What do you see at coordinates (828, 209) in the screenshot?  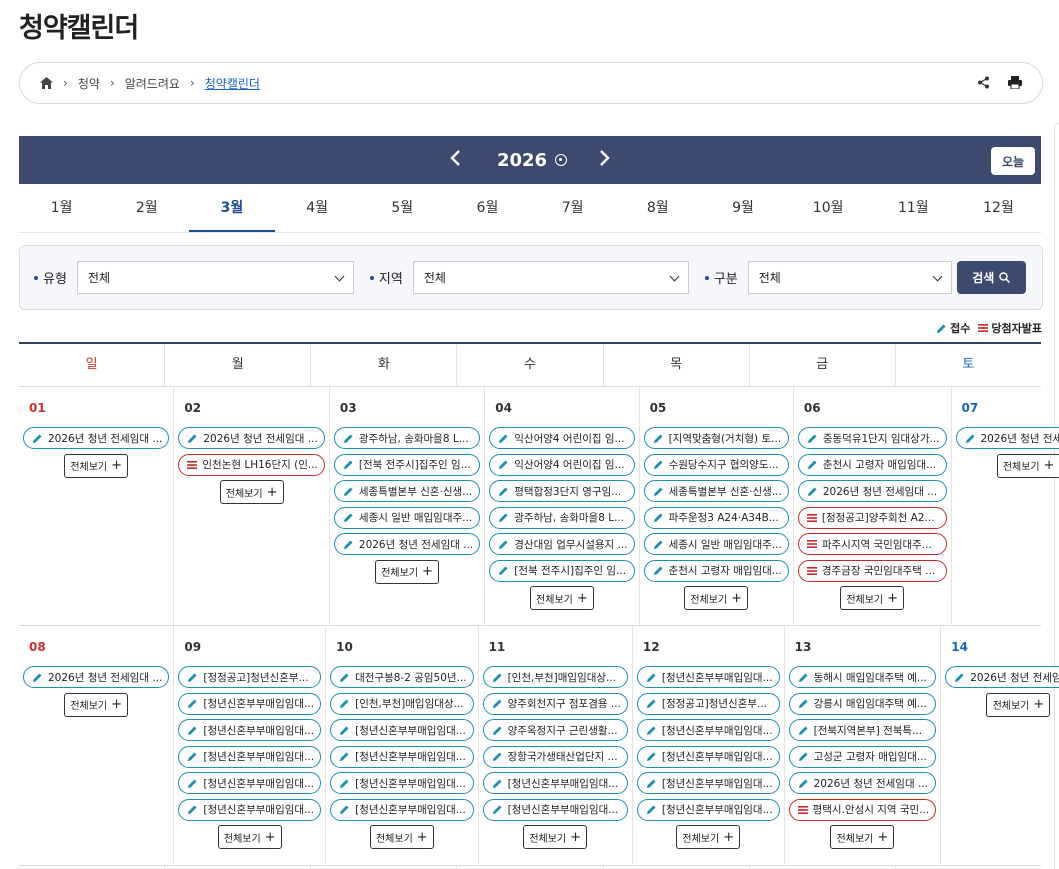 I see `tab-month-10: 10월` at bounding box center [828, 209].